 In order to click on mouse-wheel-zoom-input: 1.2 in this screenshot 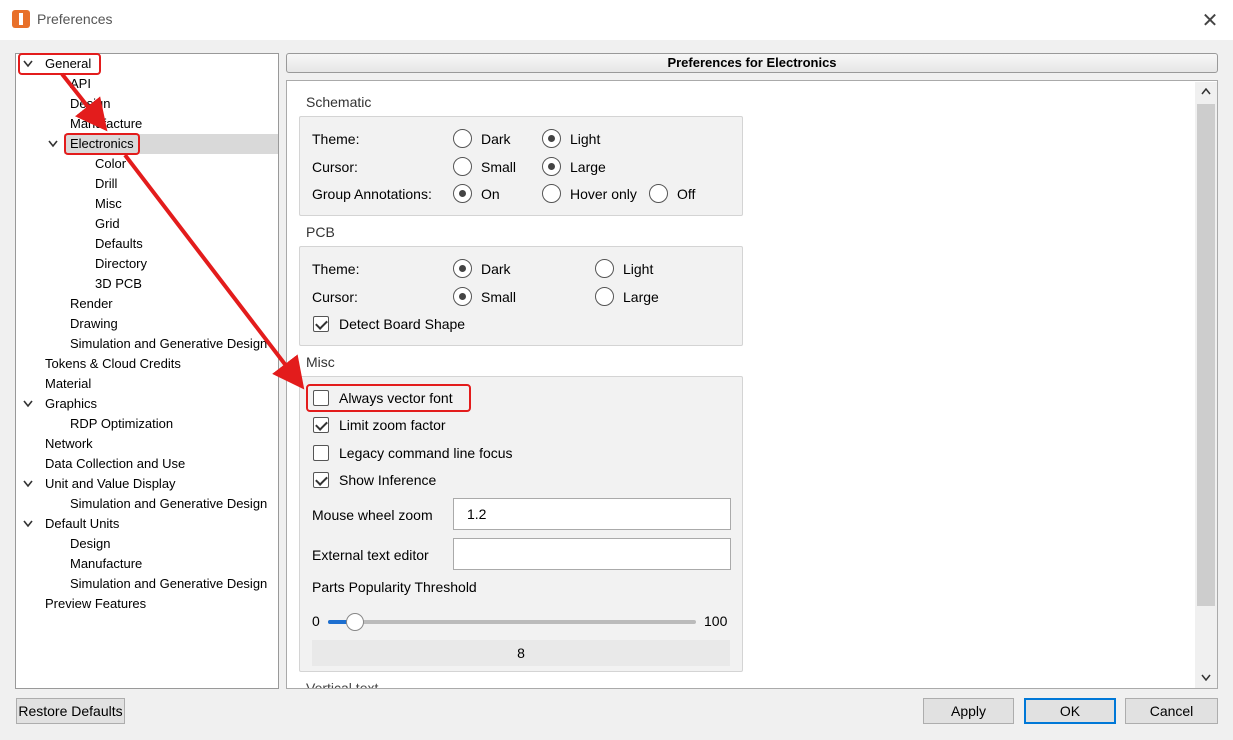, I will do `click(592, 514)`.